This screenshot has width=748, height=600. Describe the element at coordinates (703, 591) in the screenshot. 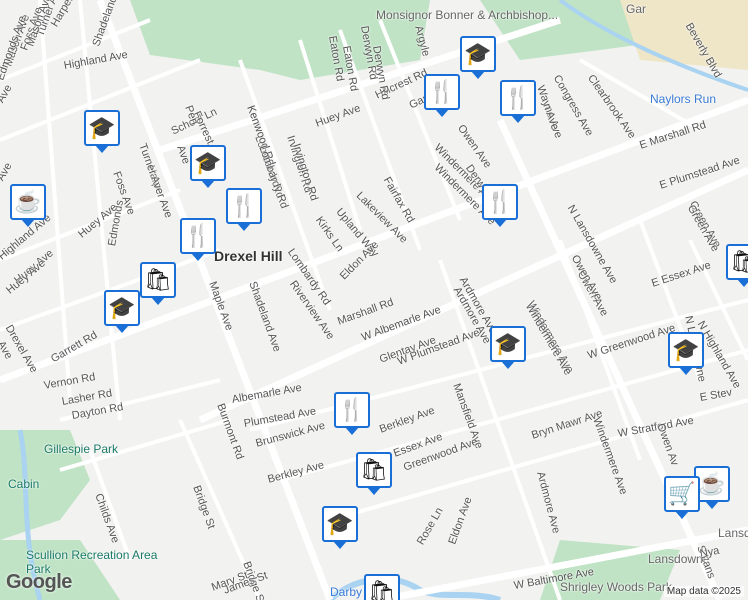

I see `map-attribution: Map data ©2025` at that location.